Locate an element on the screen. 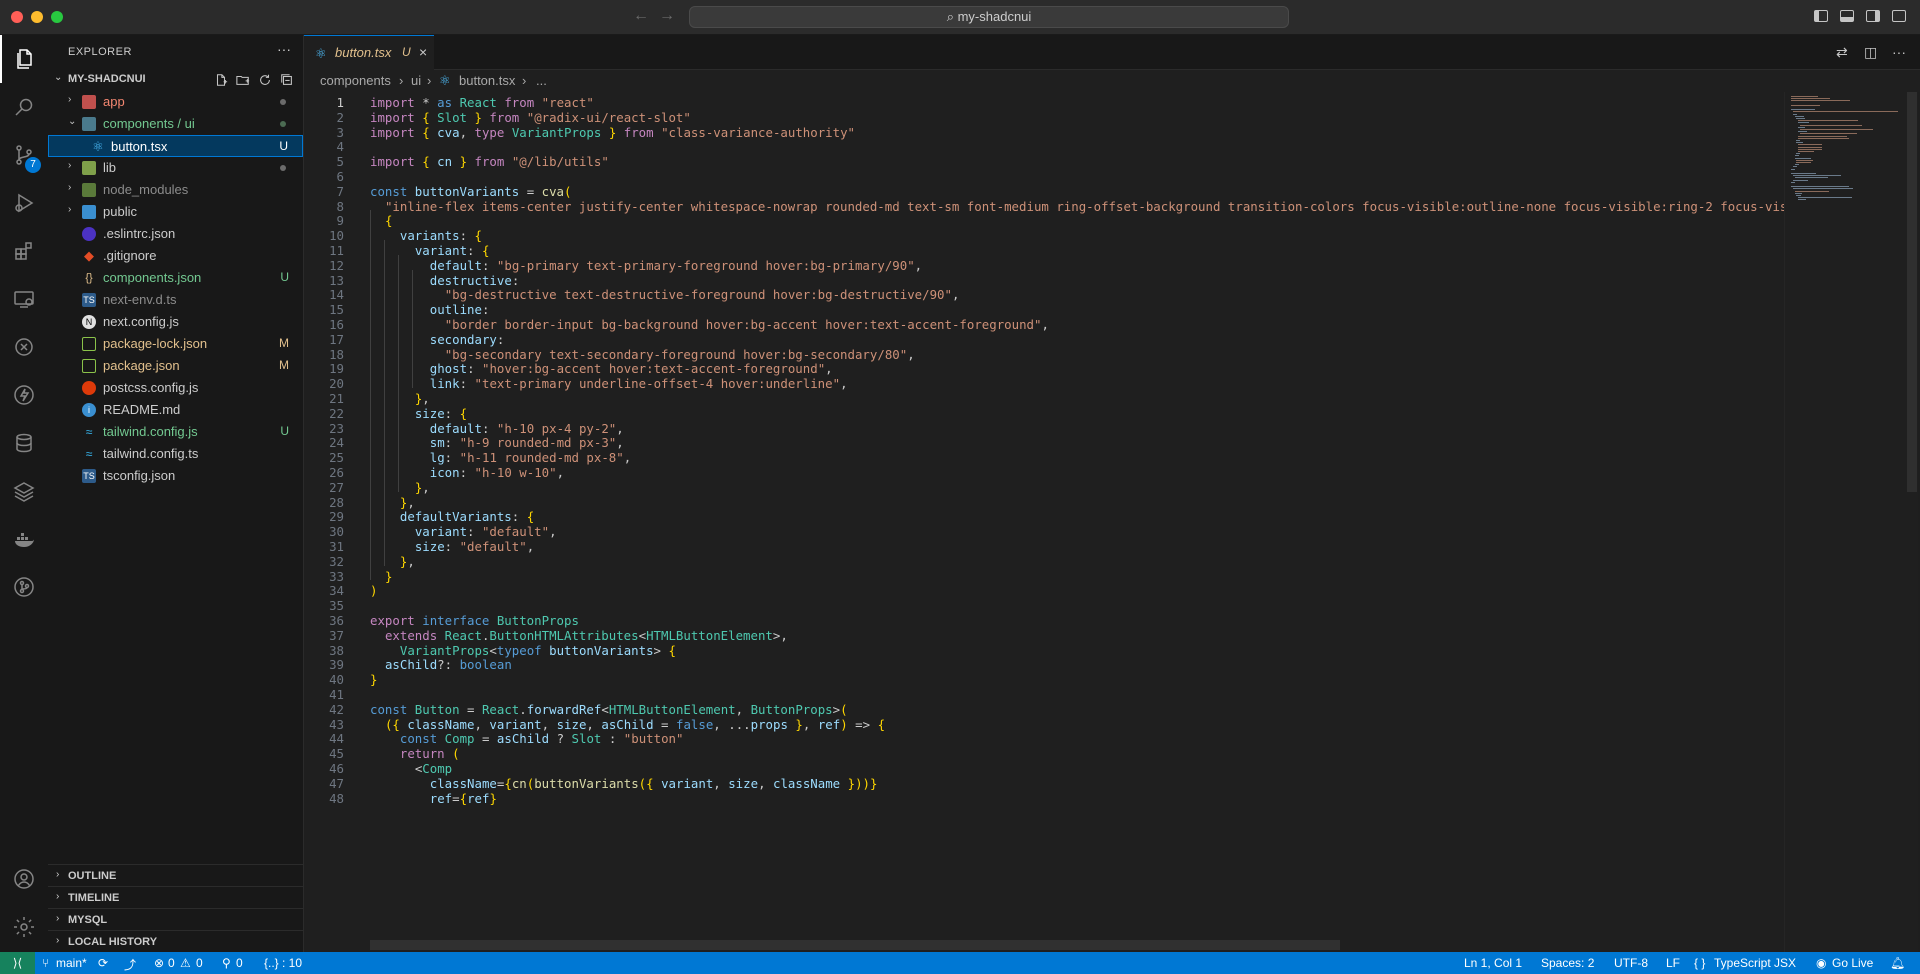 The height and width of the screenshot is (974, 1920). indentation: Spaces: 2 is located at coordinates (1567, 963).